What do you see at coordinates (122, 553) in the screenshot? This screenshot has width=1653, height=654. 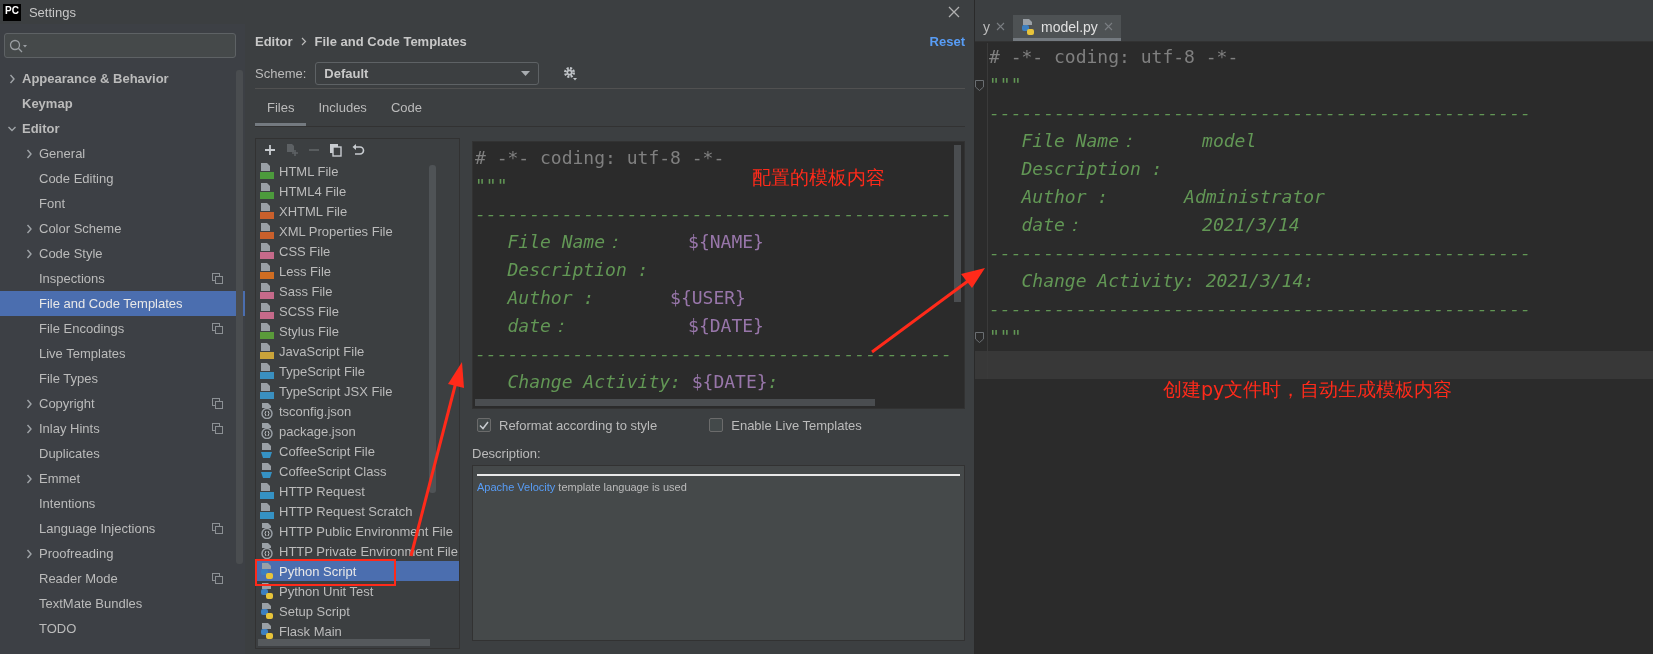 I see `sidebar-item: Proofreading` at bounding box center [122, 553].